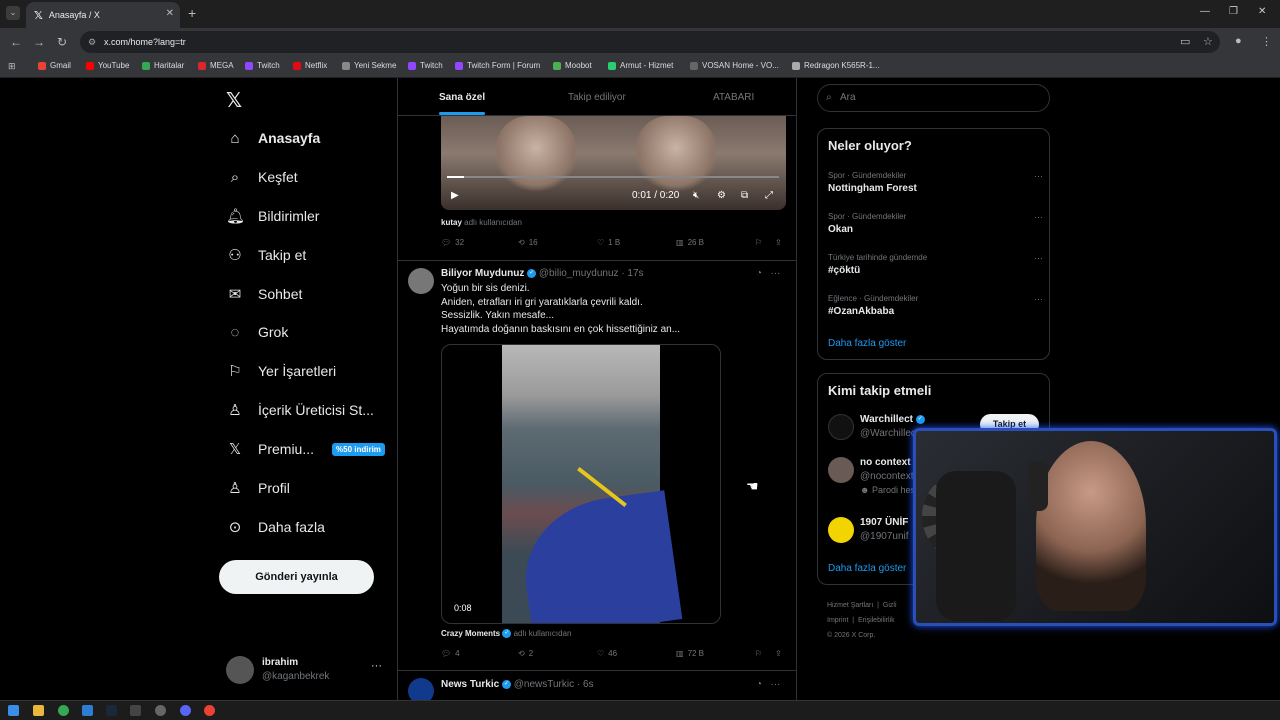 This screenshot has height=720, width=1280. I want to click on cast-icon: ▭, so click(1185, 41).